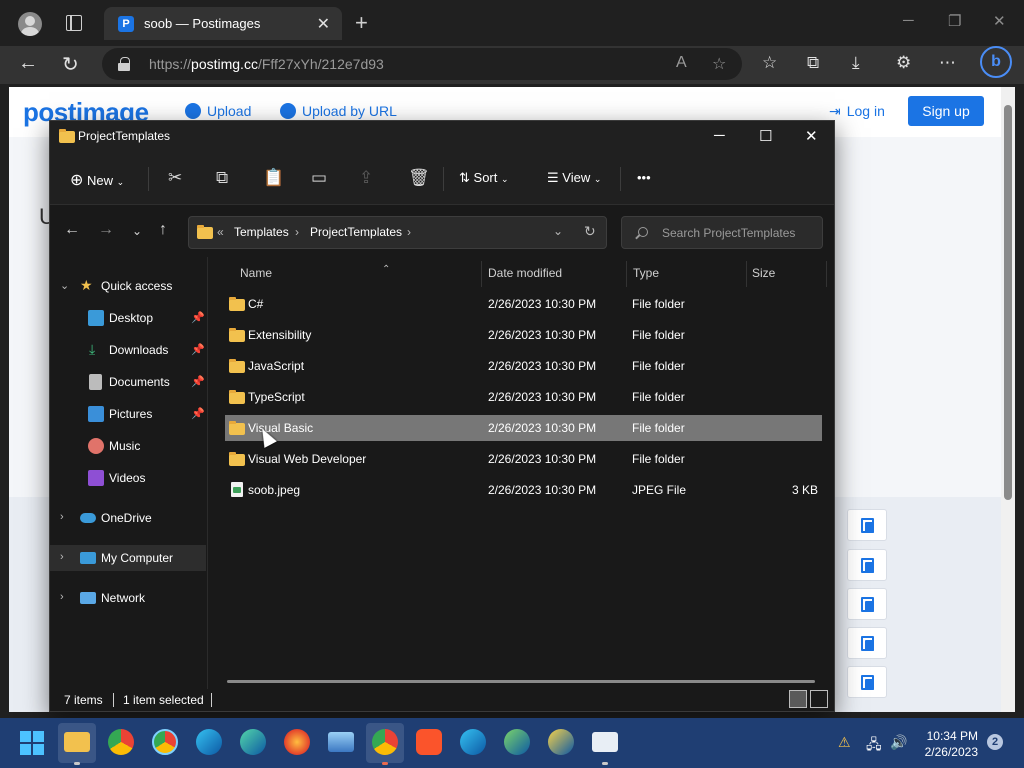 The height and width of the screenshot is (768, 1024). What do you see at coordinates (811, 136) in the screenshot?
I see `close-icon: ✕` at bounding box center [811, 136].